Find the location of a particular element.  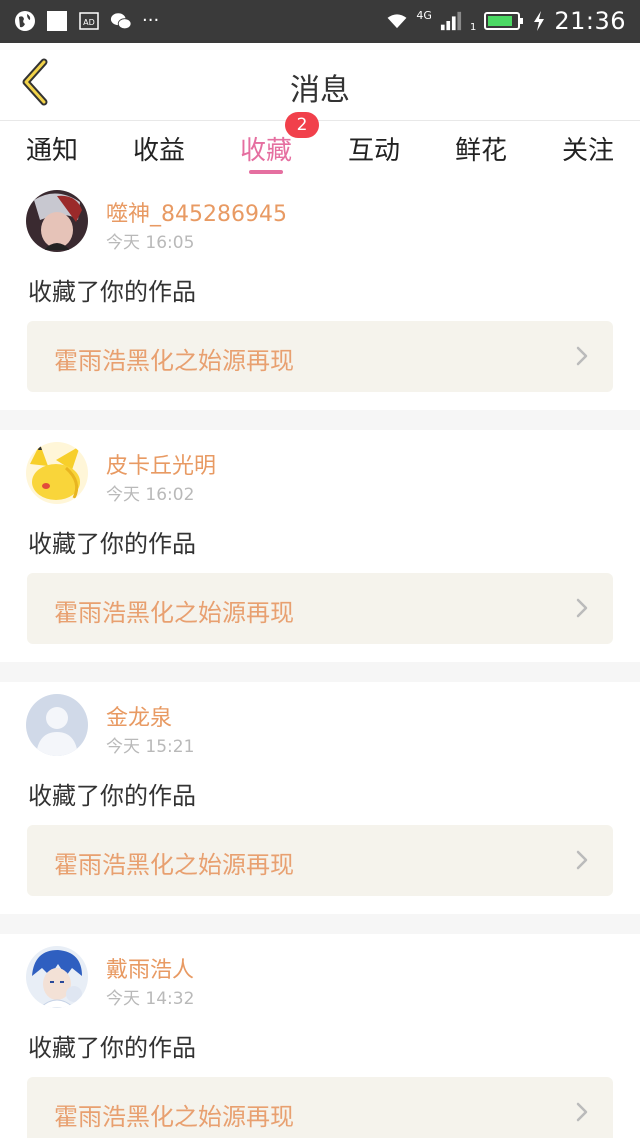

ad-icon: AD is located at coordinates (89, 21).